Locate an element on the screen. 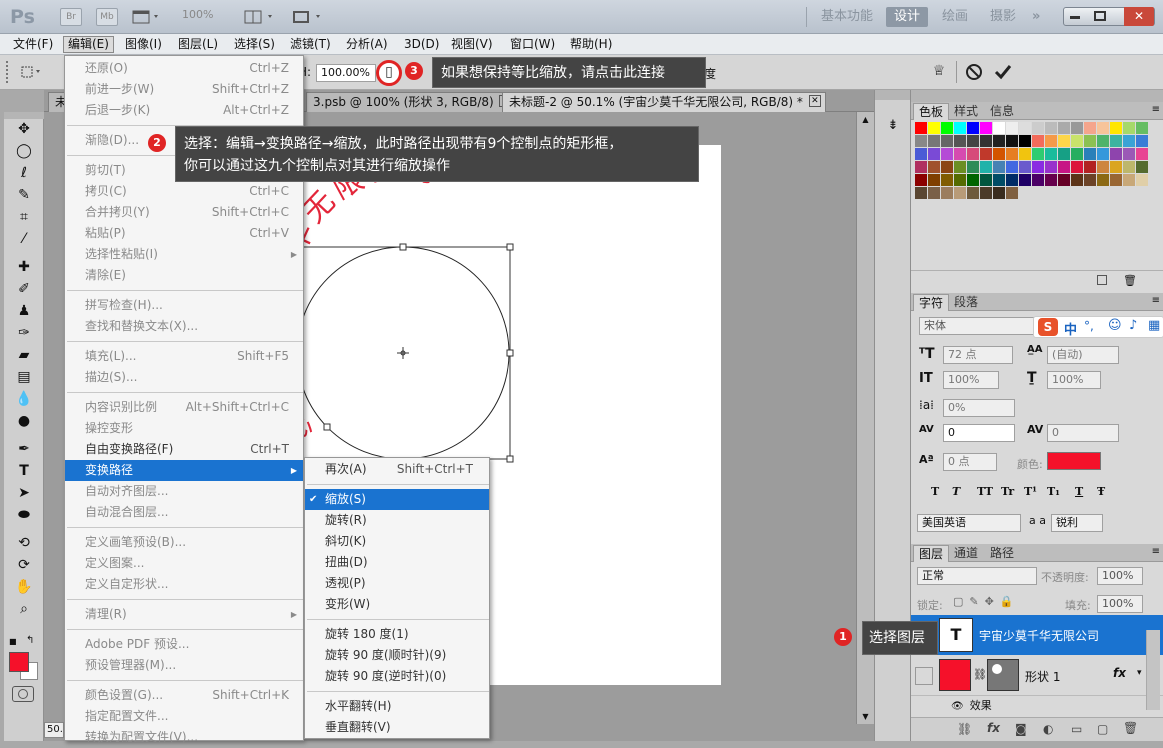 The width and height of the screenshot is (1163, 748). move-tool-icon: ✥ is located at coordinates (24, 129).